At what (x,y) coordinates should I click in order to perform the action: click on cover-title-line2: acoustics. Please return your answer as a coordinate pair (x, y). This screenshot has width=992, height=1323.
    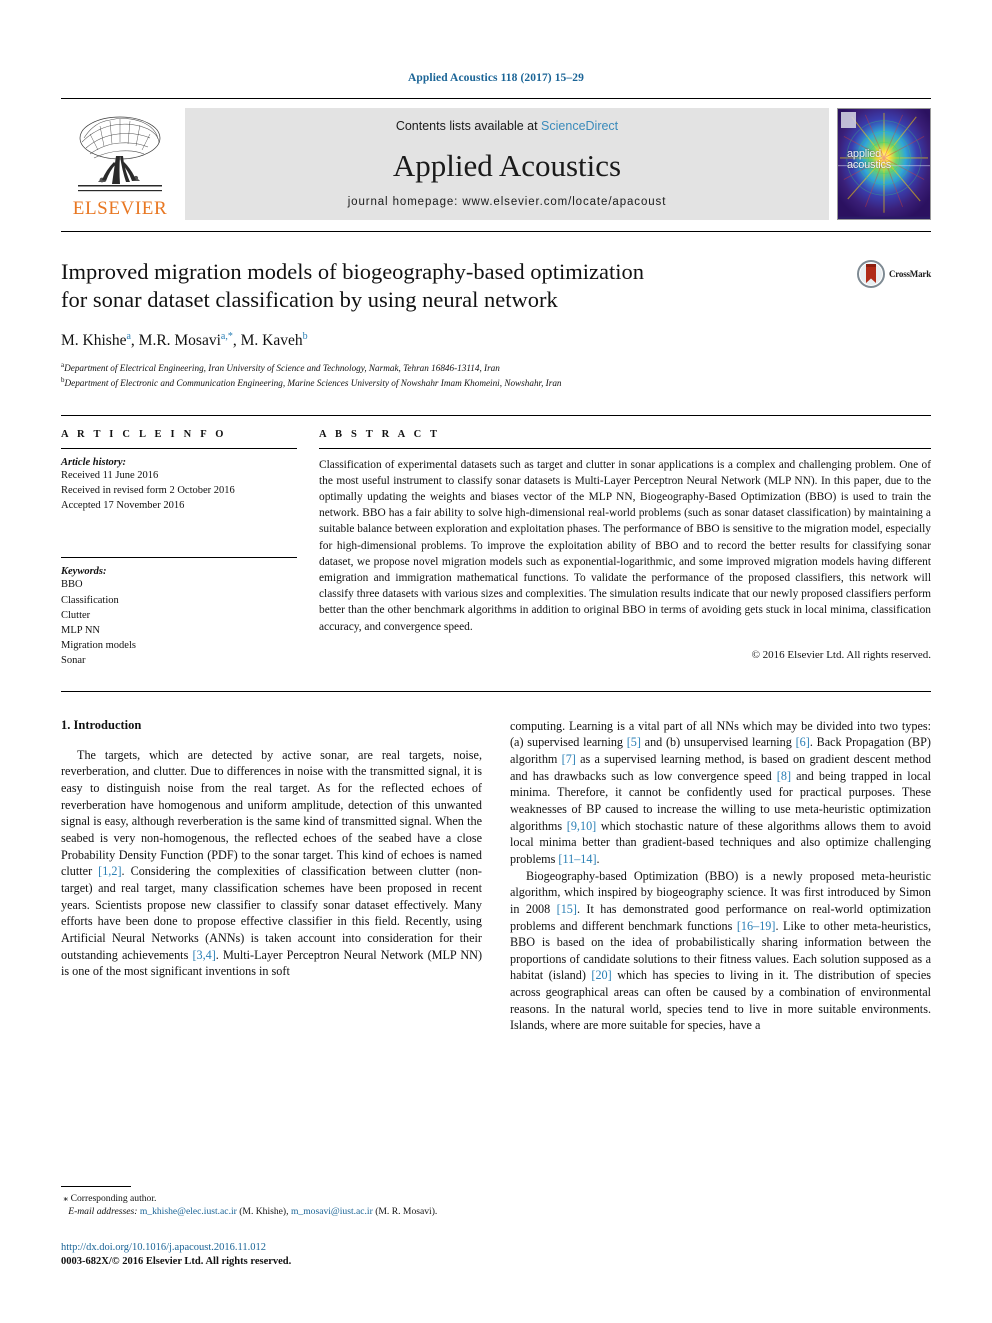
    Looking at the image, I should click on (869, 165).